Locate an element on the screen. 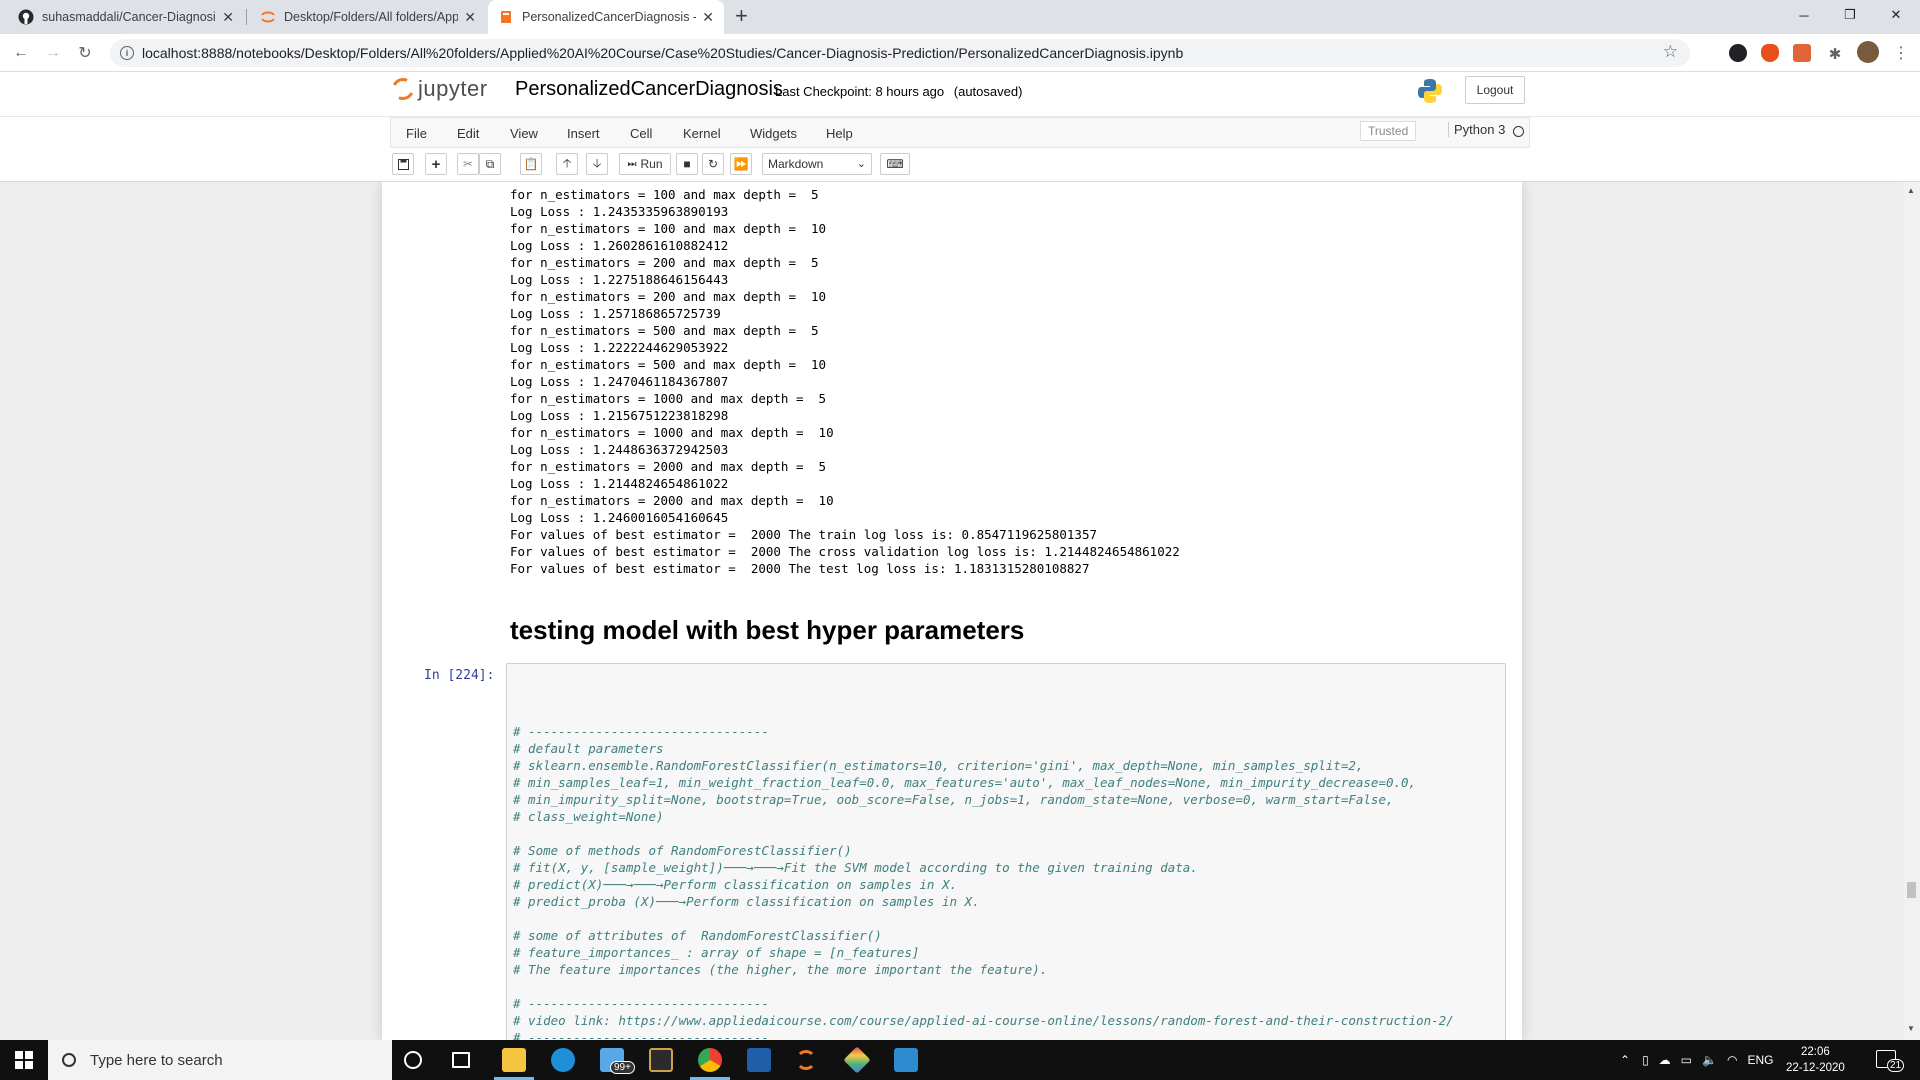 This screenshot has width=1920, height=1080. save-icon is located at coordinates (403, 164).